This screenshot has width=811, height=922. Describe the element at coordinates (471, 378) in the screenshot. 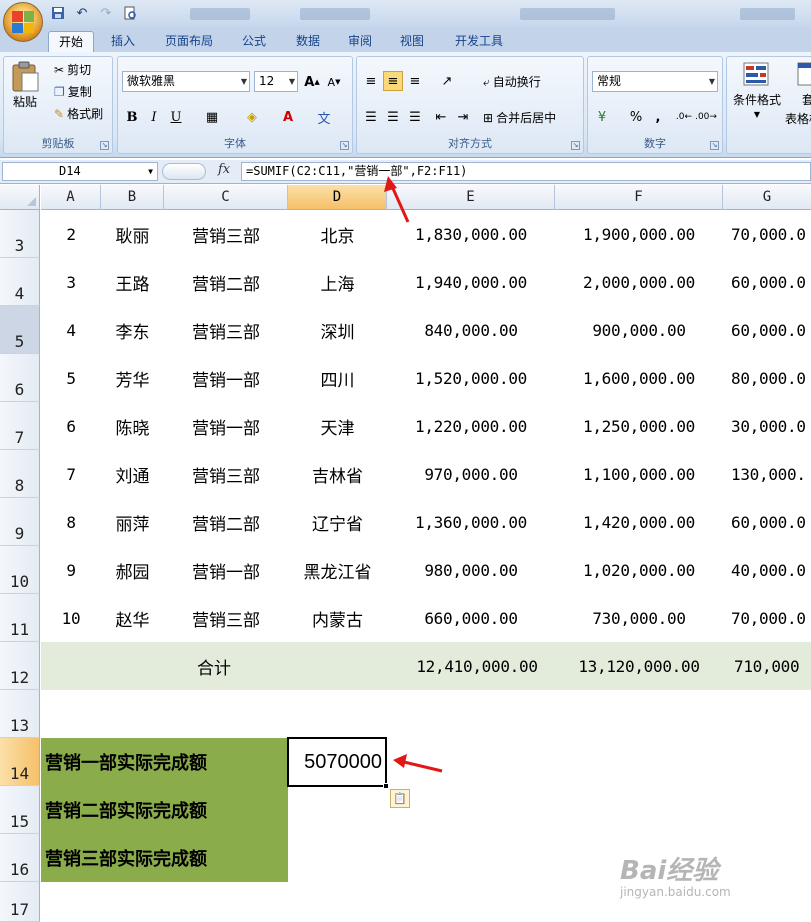

I see `table-cell: 1,520,000.00` at that location.